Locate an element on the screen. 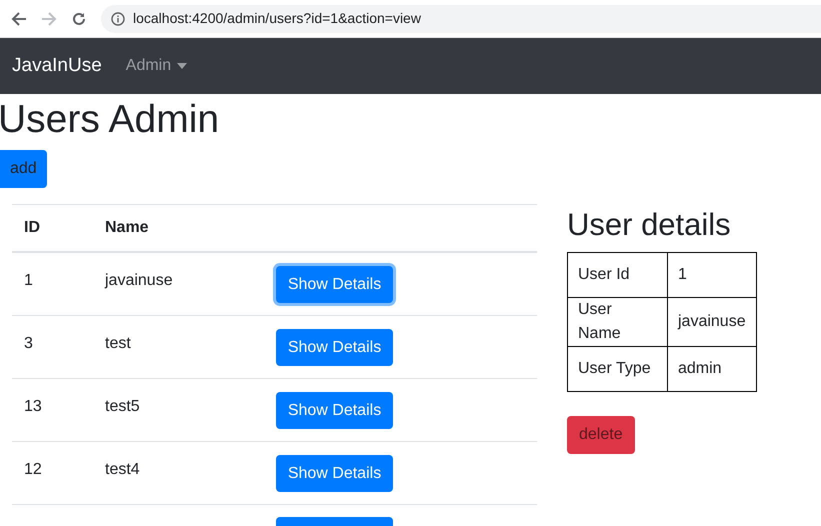 This screenshot has width=821, height=526. table-cell-text: test4 is located at coordinates (123, 470).